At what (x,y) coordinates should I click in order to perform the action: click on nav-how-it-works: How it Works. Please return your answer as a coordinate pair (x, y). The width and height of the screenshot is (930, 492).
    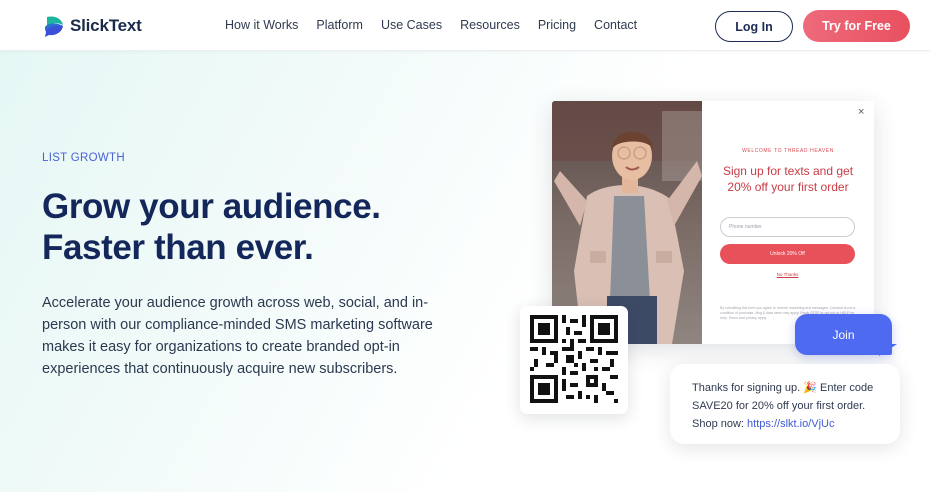
    Looking at the image, I should click on (261, 25).